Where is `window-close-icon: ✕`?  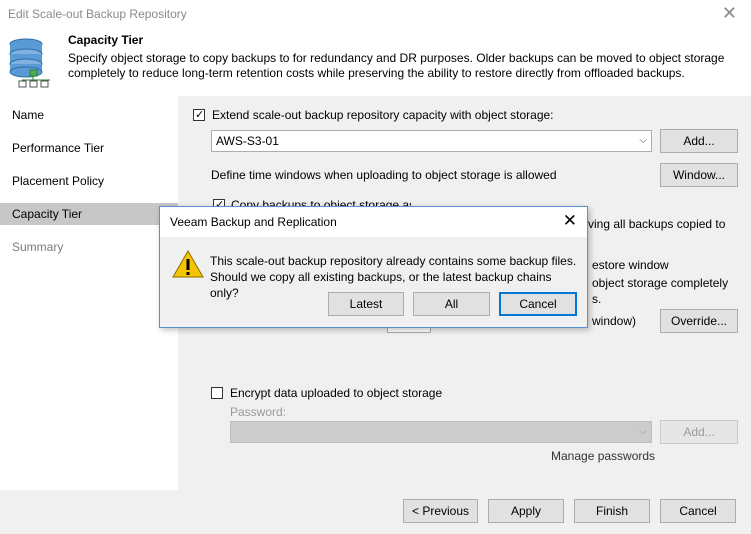
window-close-icon: ✕ is located at coordinates (729, 13).